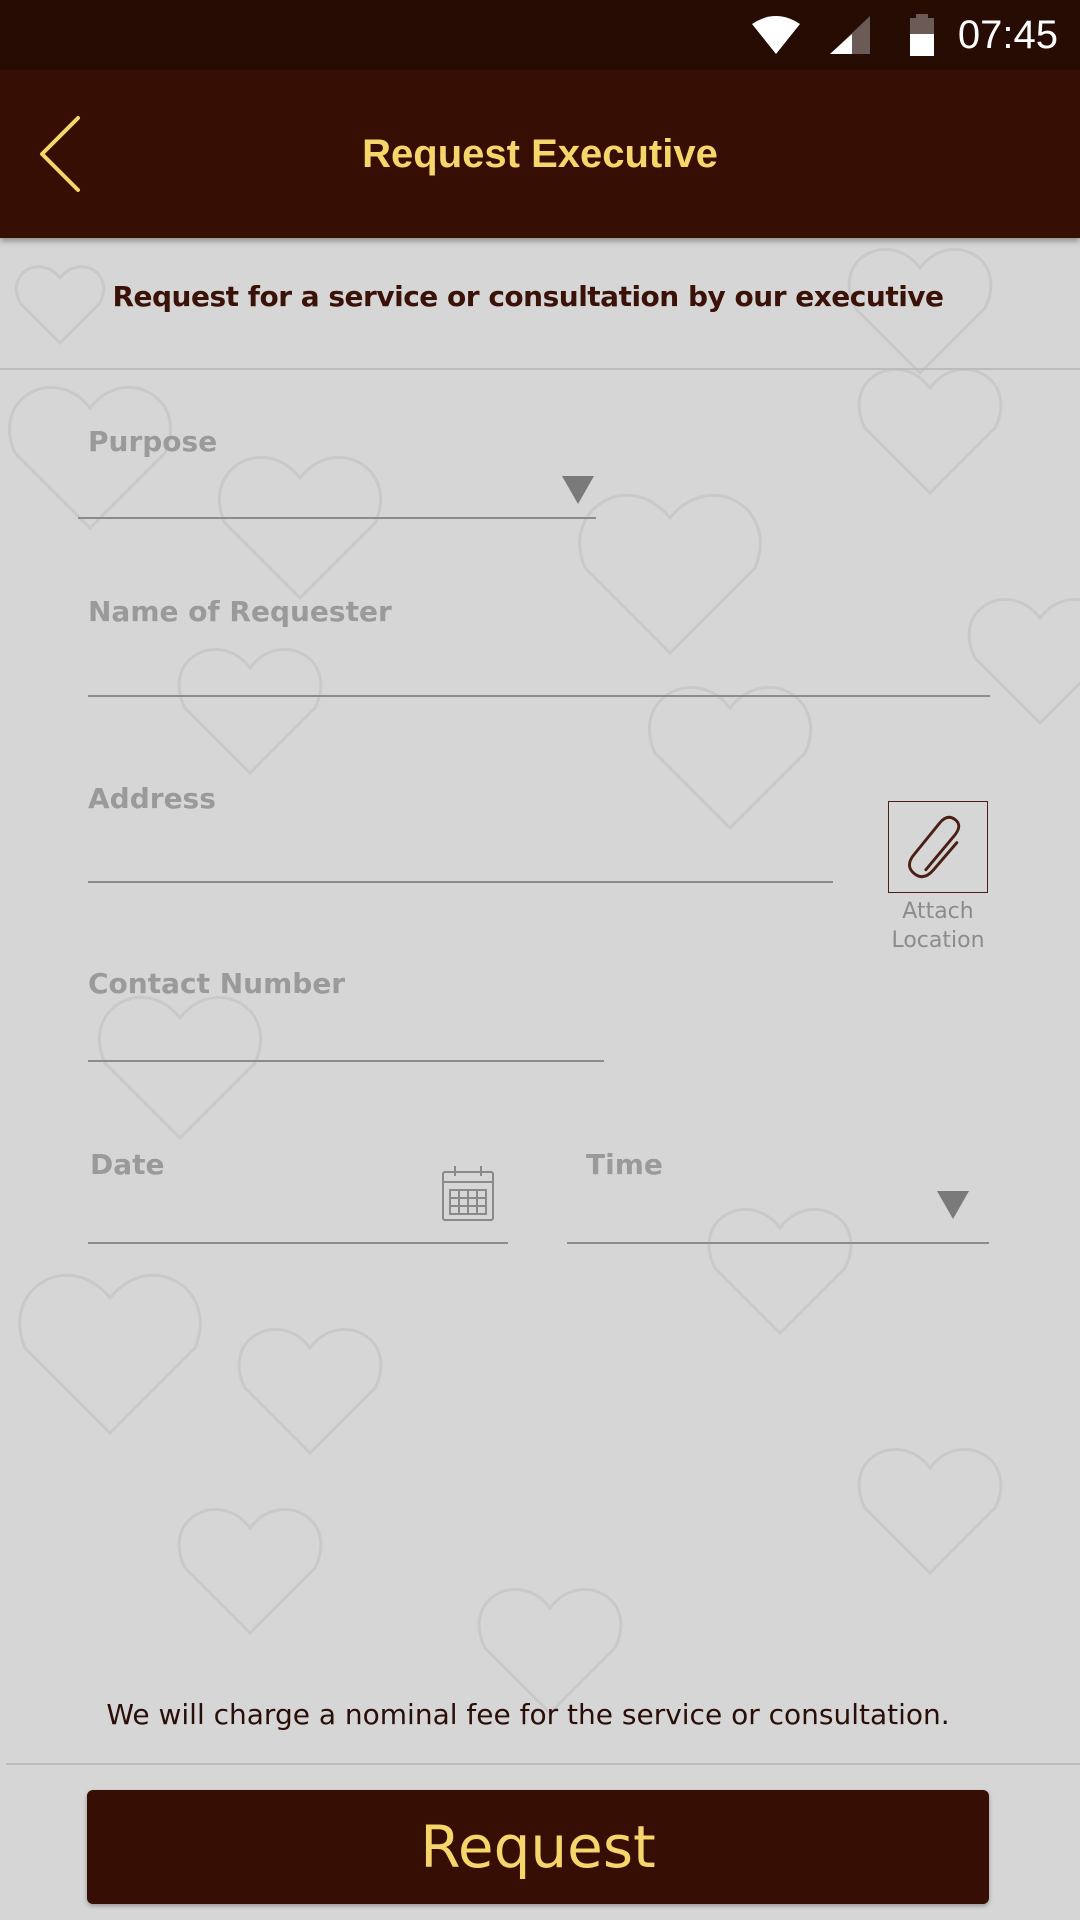 The width and height of the screenshot is (1080, 1920). Describe the element at coordinates (850, 35) in the screenshot. I see `cellular-signal-icon` at that location.